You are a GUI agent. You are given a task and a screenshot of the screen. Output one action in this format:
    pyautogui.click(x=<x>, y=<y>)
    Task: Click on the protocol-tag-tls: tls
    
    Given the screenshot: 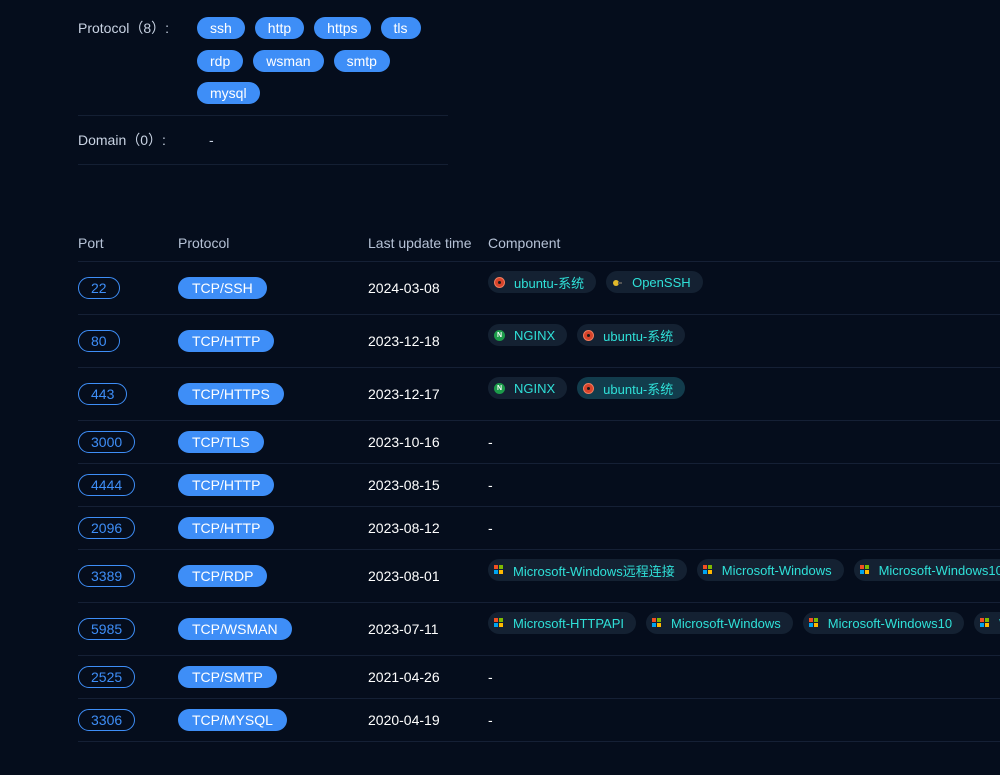 What is the action you would take?
    pyautogui.click(x=400, y=28)
    